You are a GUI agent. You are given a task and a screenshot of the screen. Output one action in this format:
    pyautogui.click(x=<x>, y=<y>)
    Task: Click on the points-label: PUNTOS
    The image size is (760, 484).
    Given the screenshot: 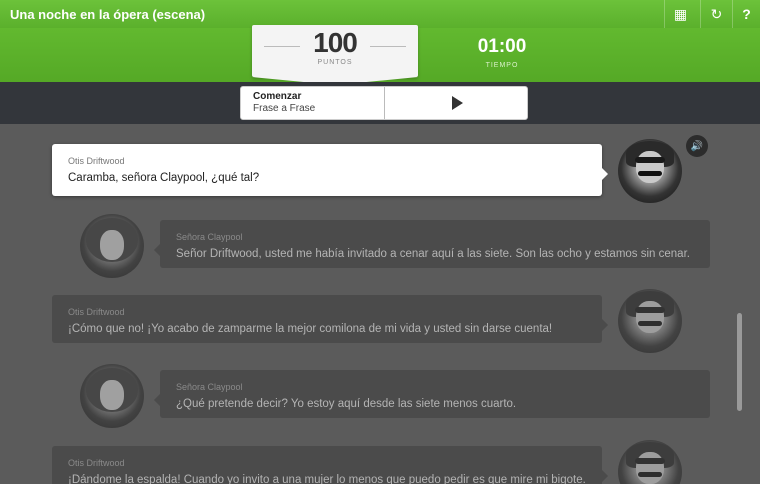 What is the action you would take?
    pyautogui.click(x=335, y=62)
    